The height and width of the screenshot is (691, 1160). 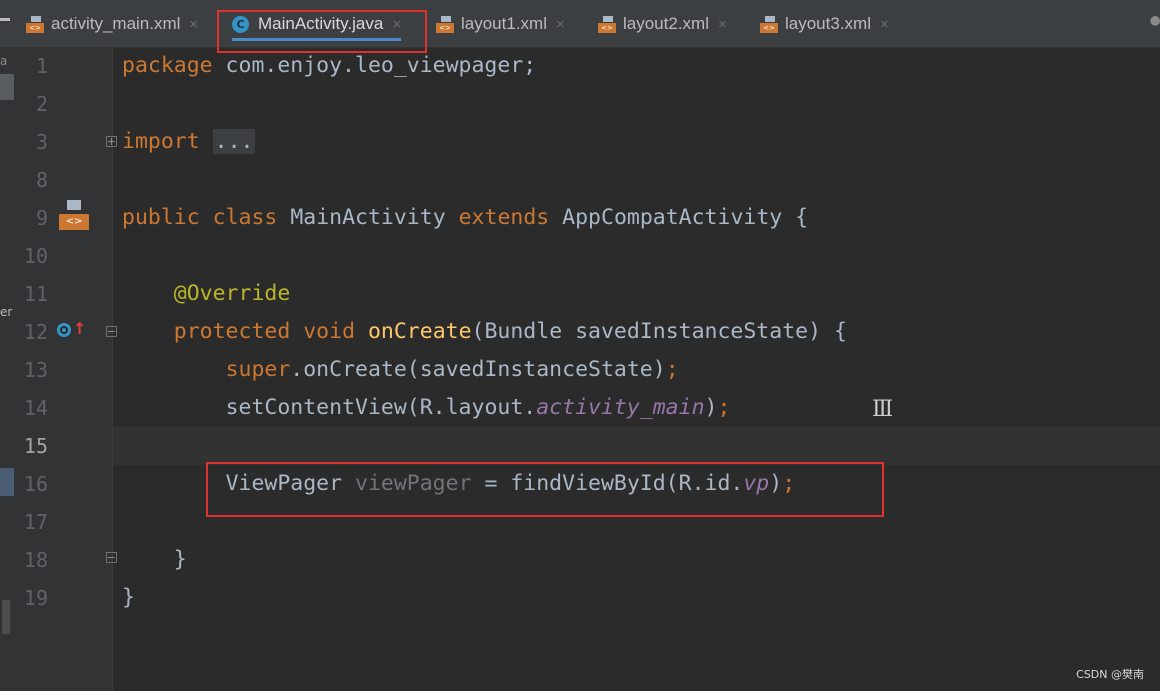 I want to click on keyword: protected, so click(x=232, y=331).